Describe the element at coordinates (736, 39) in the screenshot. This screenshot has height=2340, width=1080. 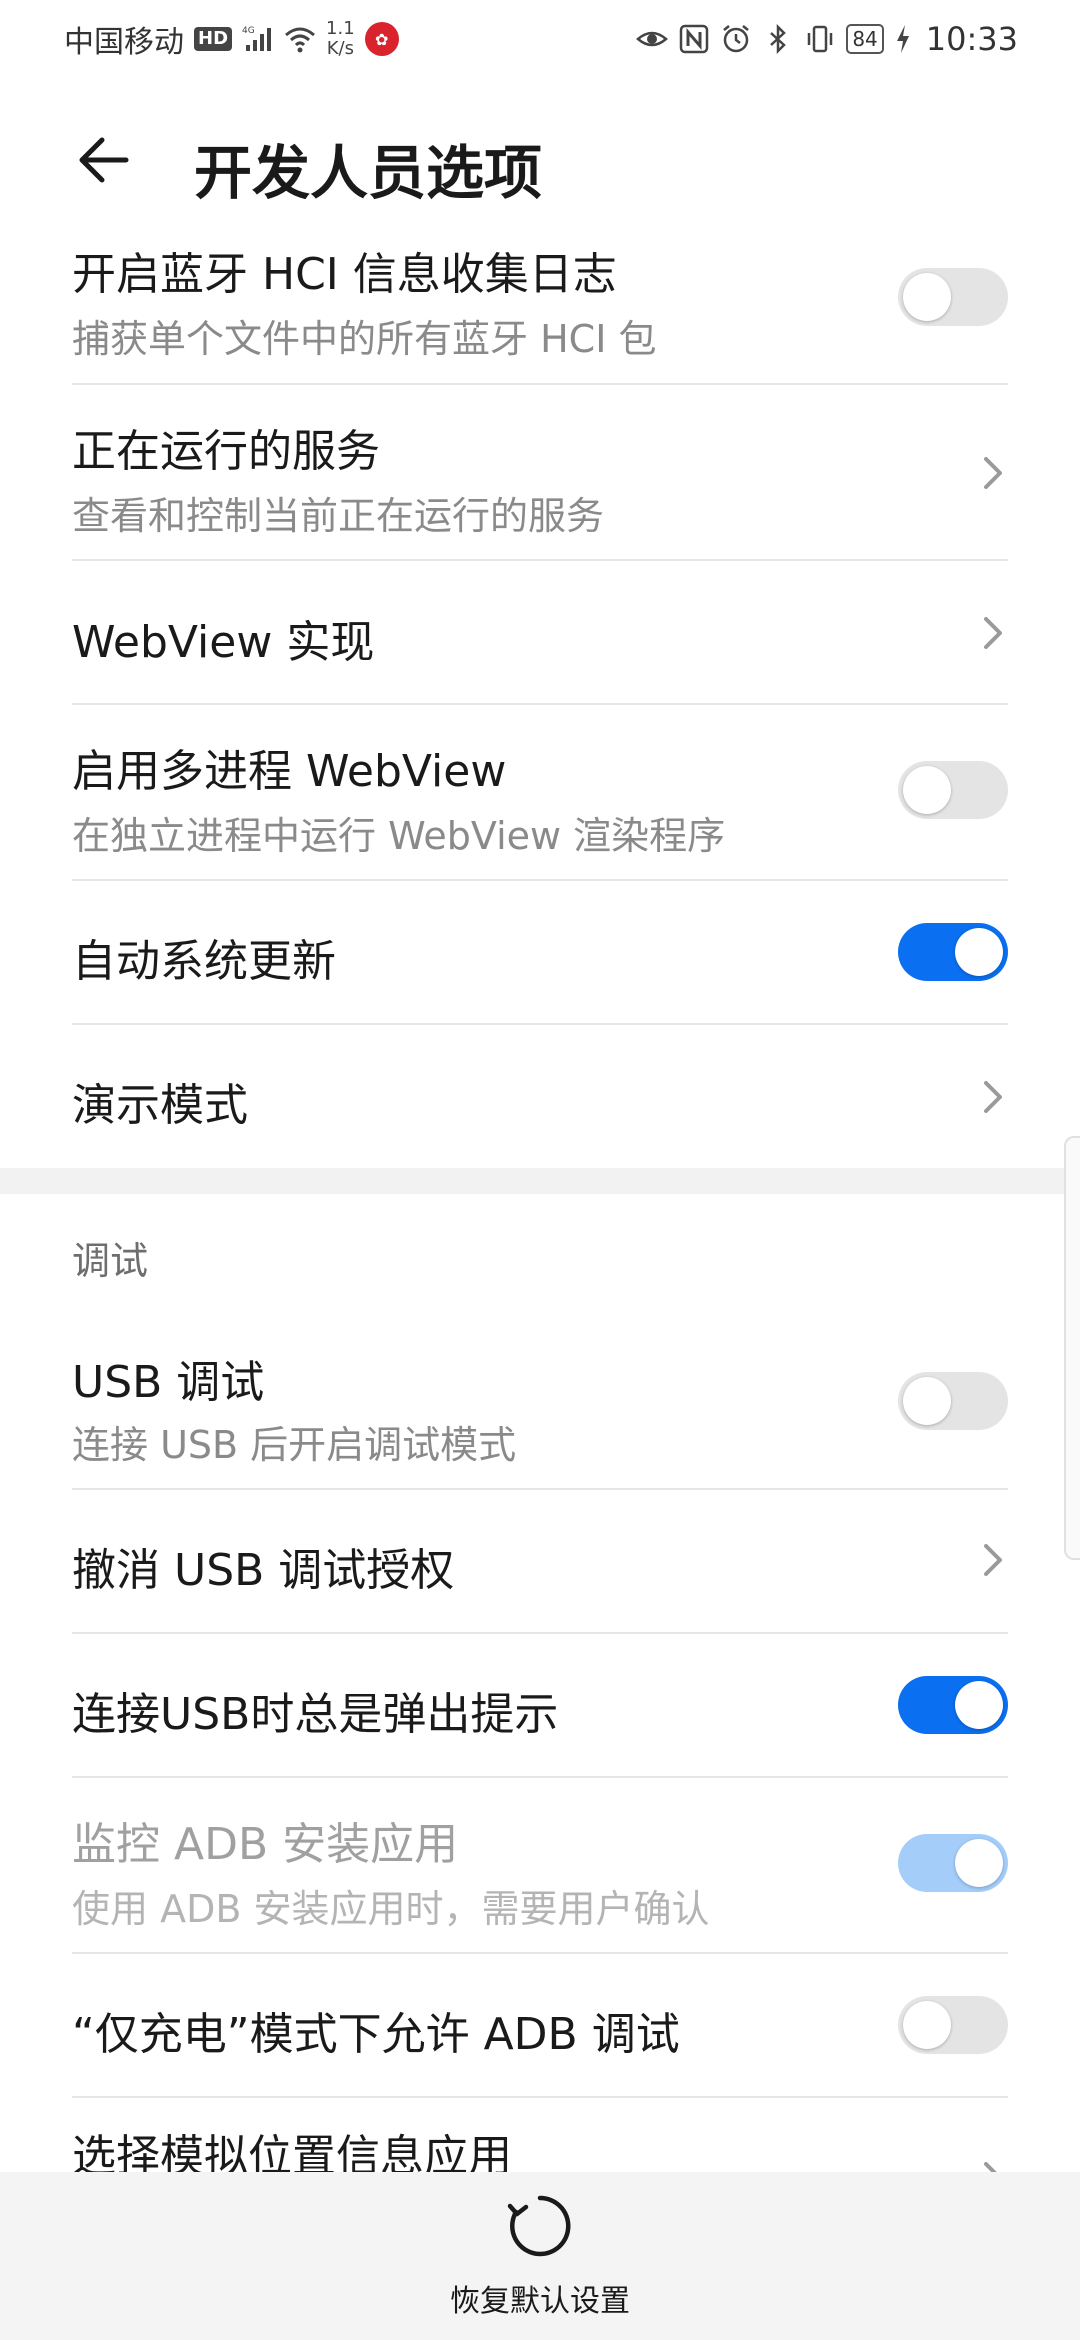
I see `alarm-icon` at that location.